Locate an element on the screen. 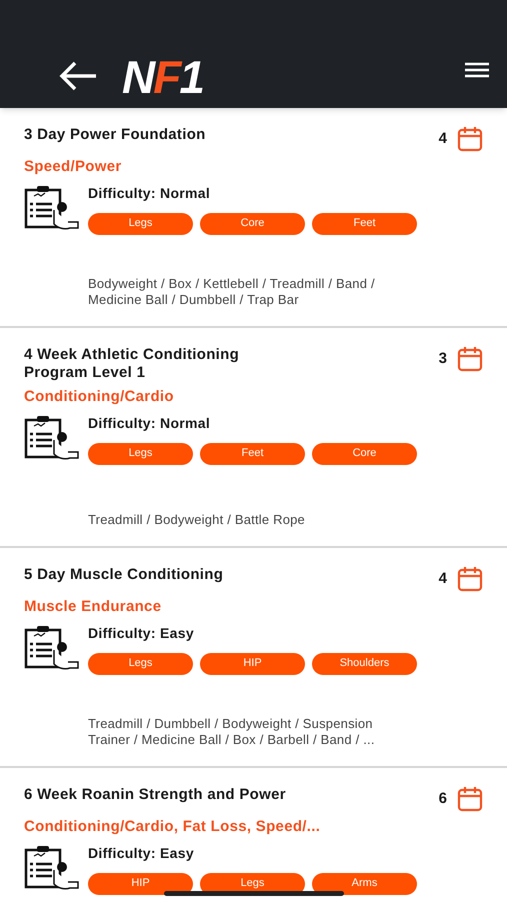  program-title: 5 Day Muscle Conditioning is located at coordinates (124, 575).